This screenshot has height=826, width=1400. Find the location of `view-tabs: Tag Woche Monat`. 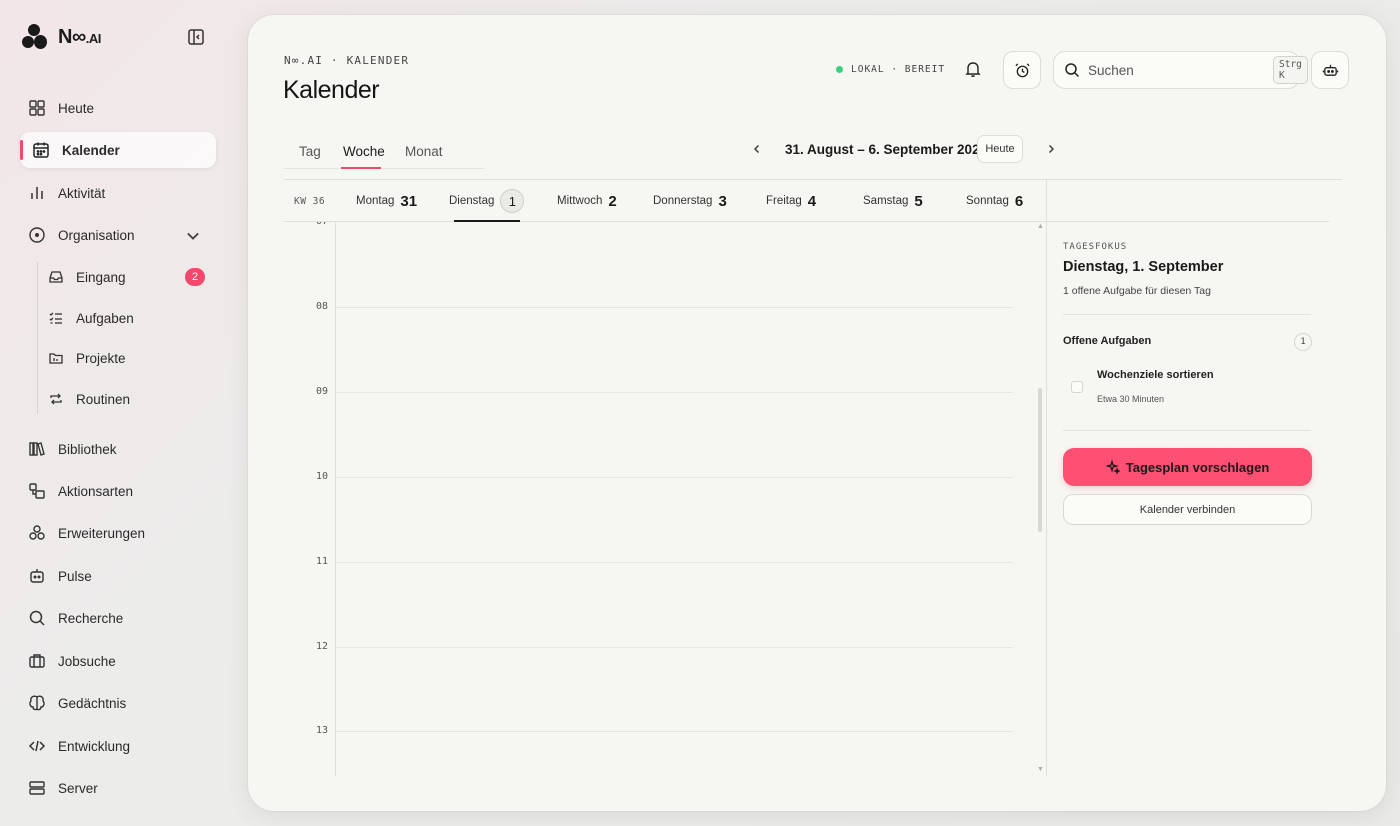

view-tabs: Tag Woche Monat is located at coordinates (384, 152).